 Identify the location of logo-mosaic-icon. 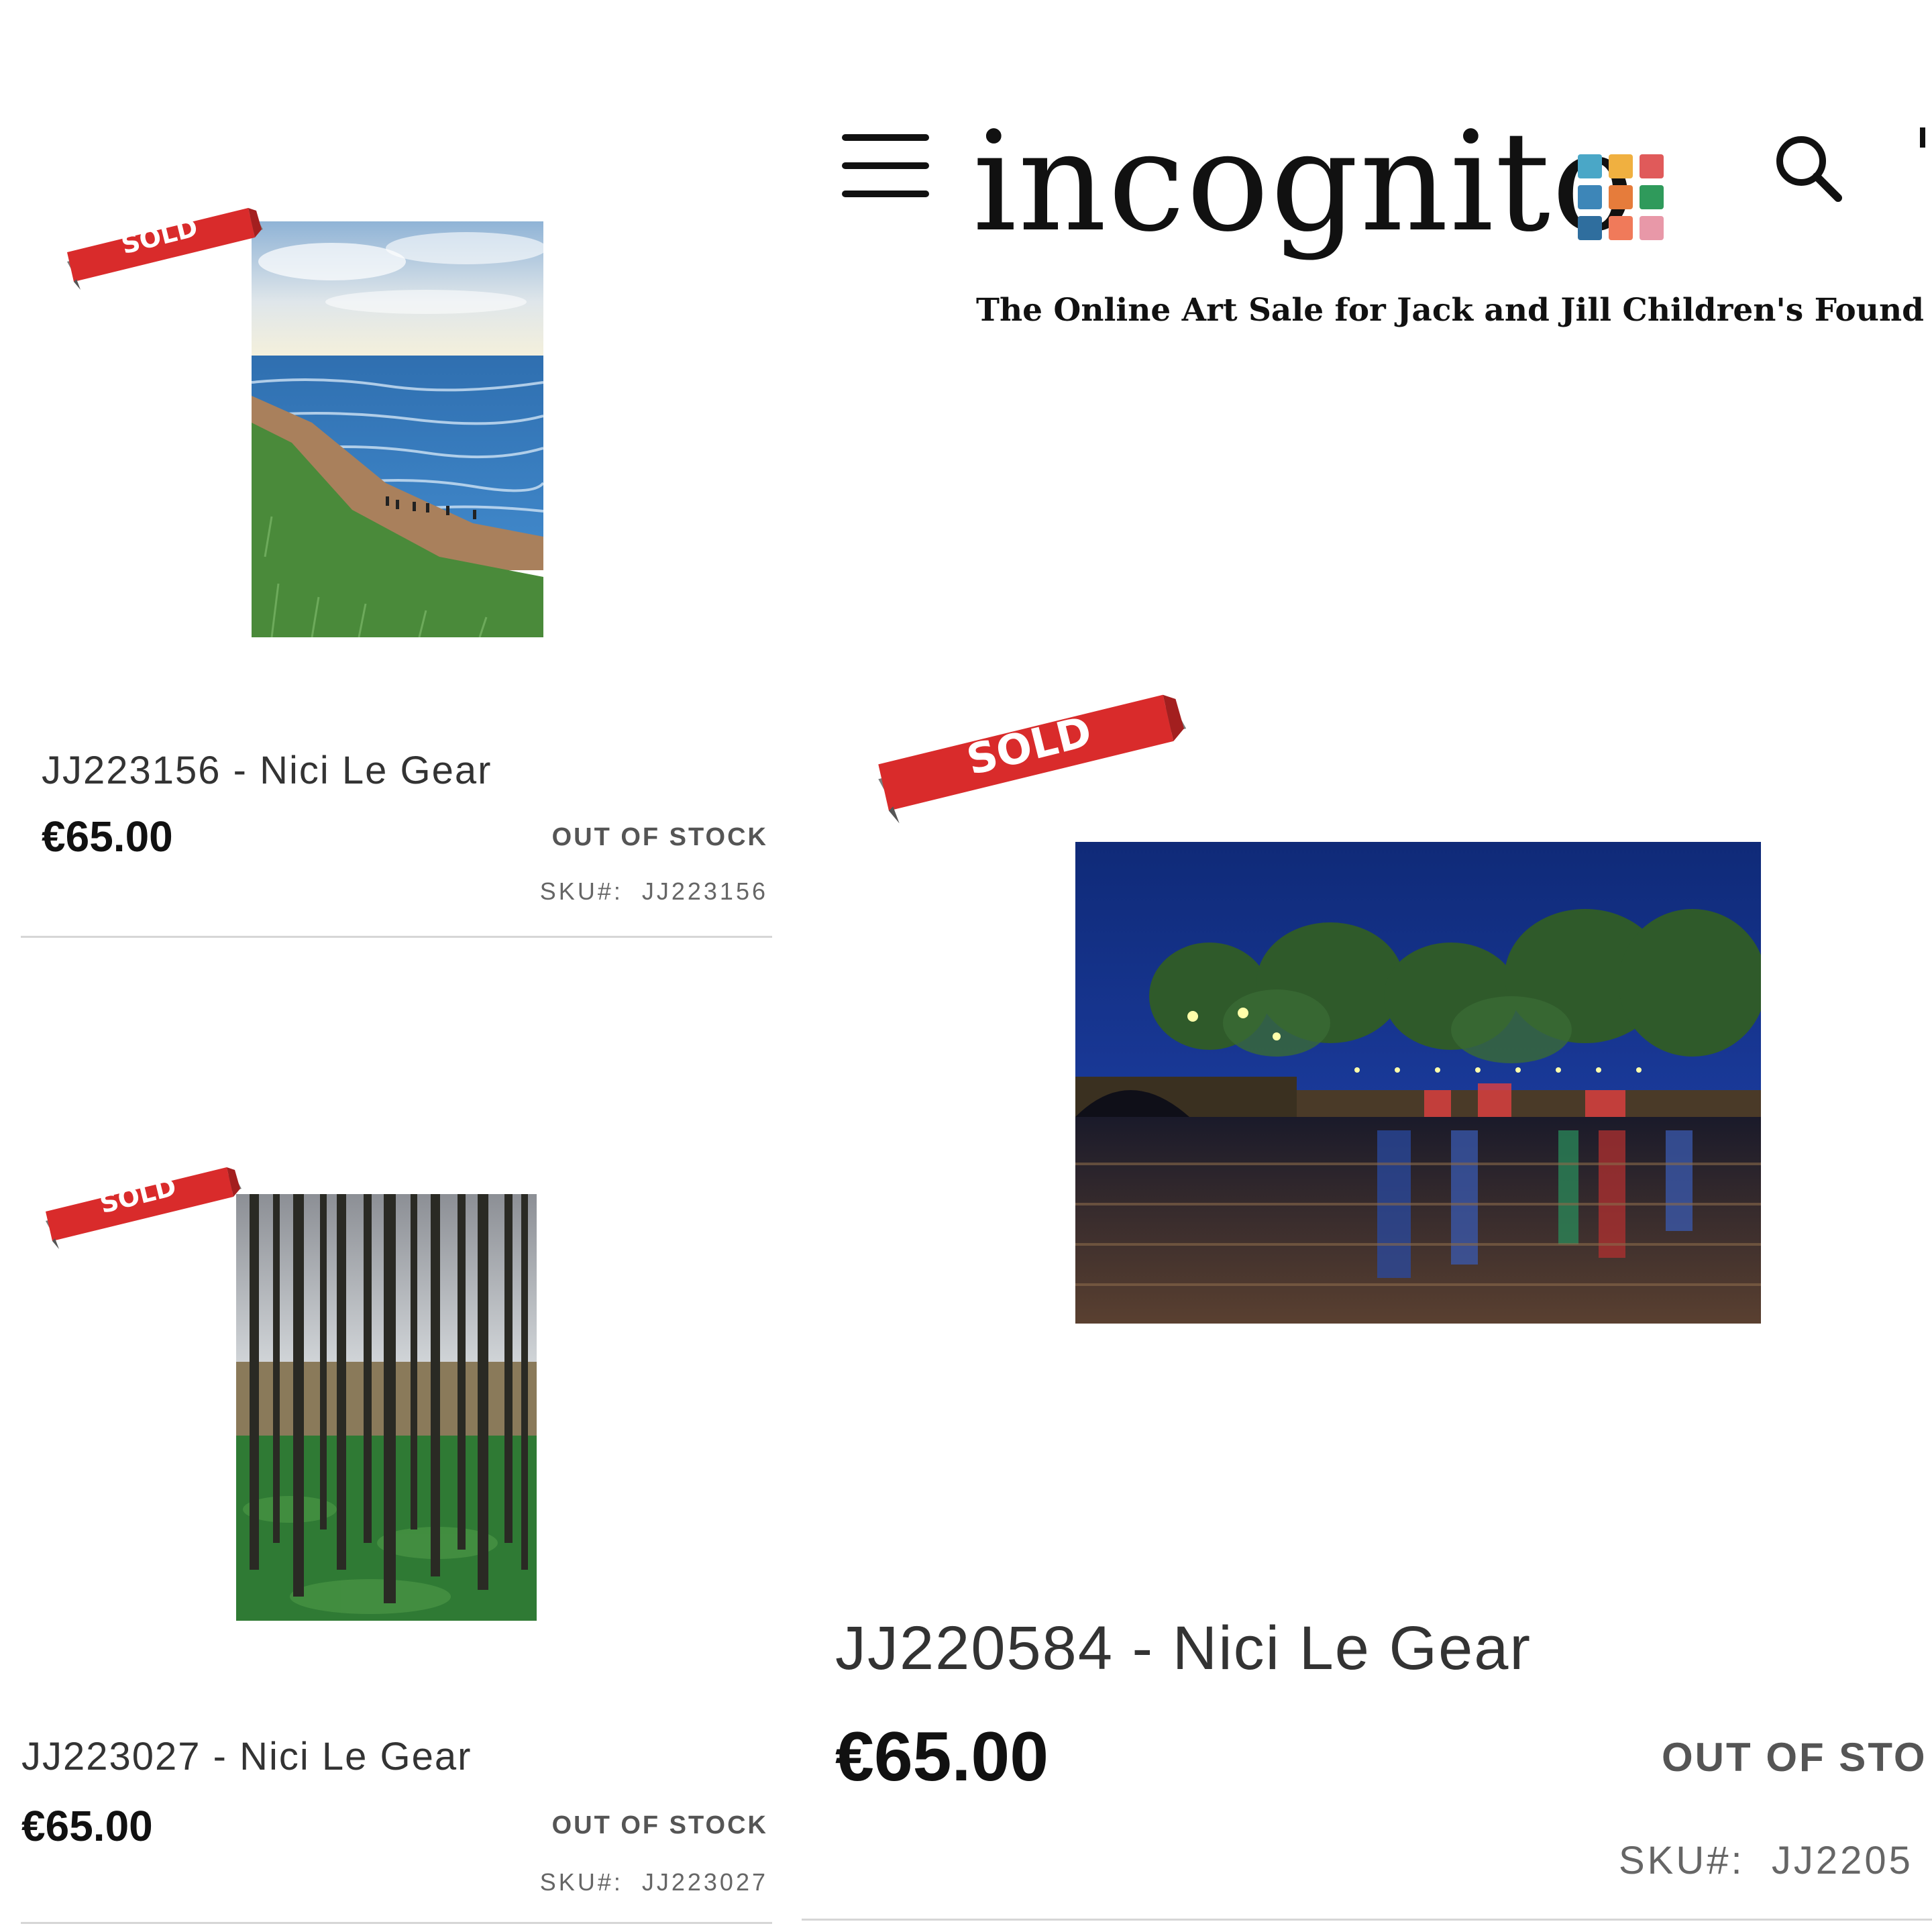
(1625, 201).